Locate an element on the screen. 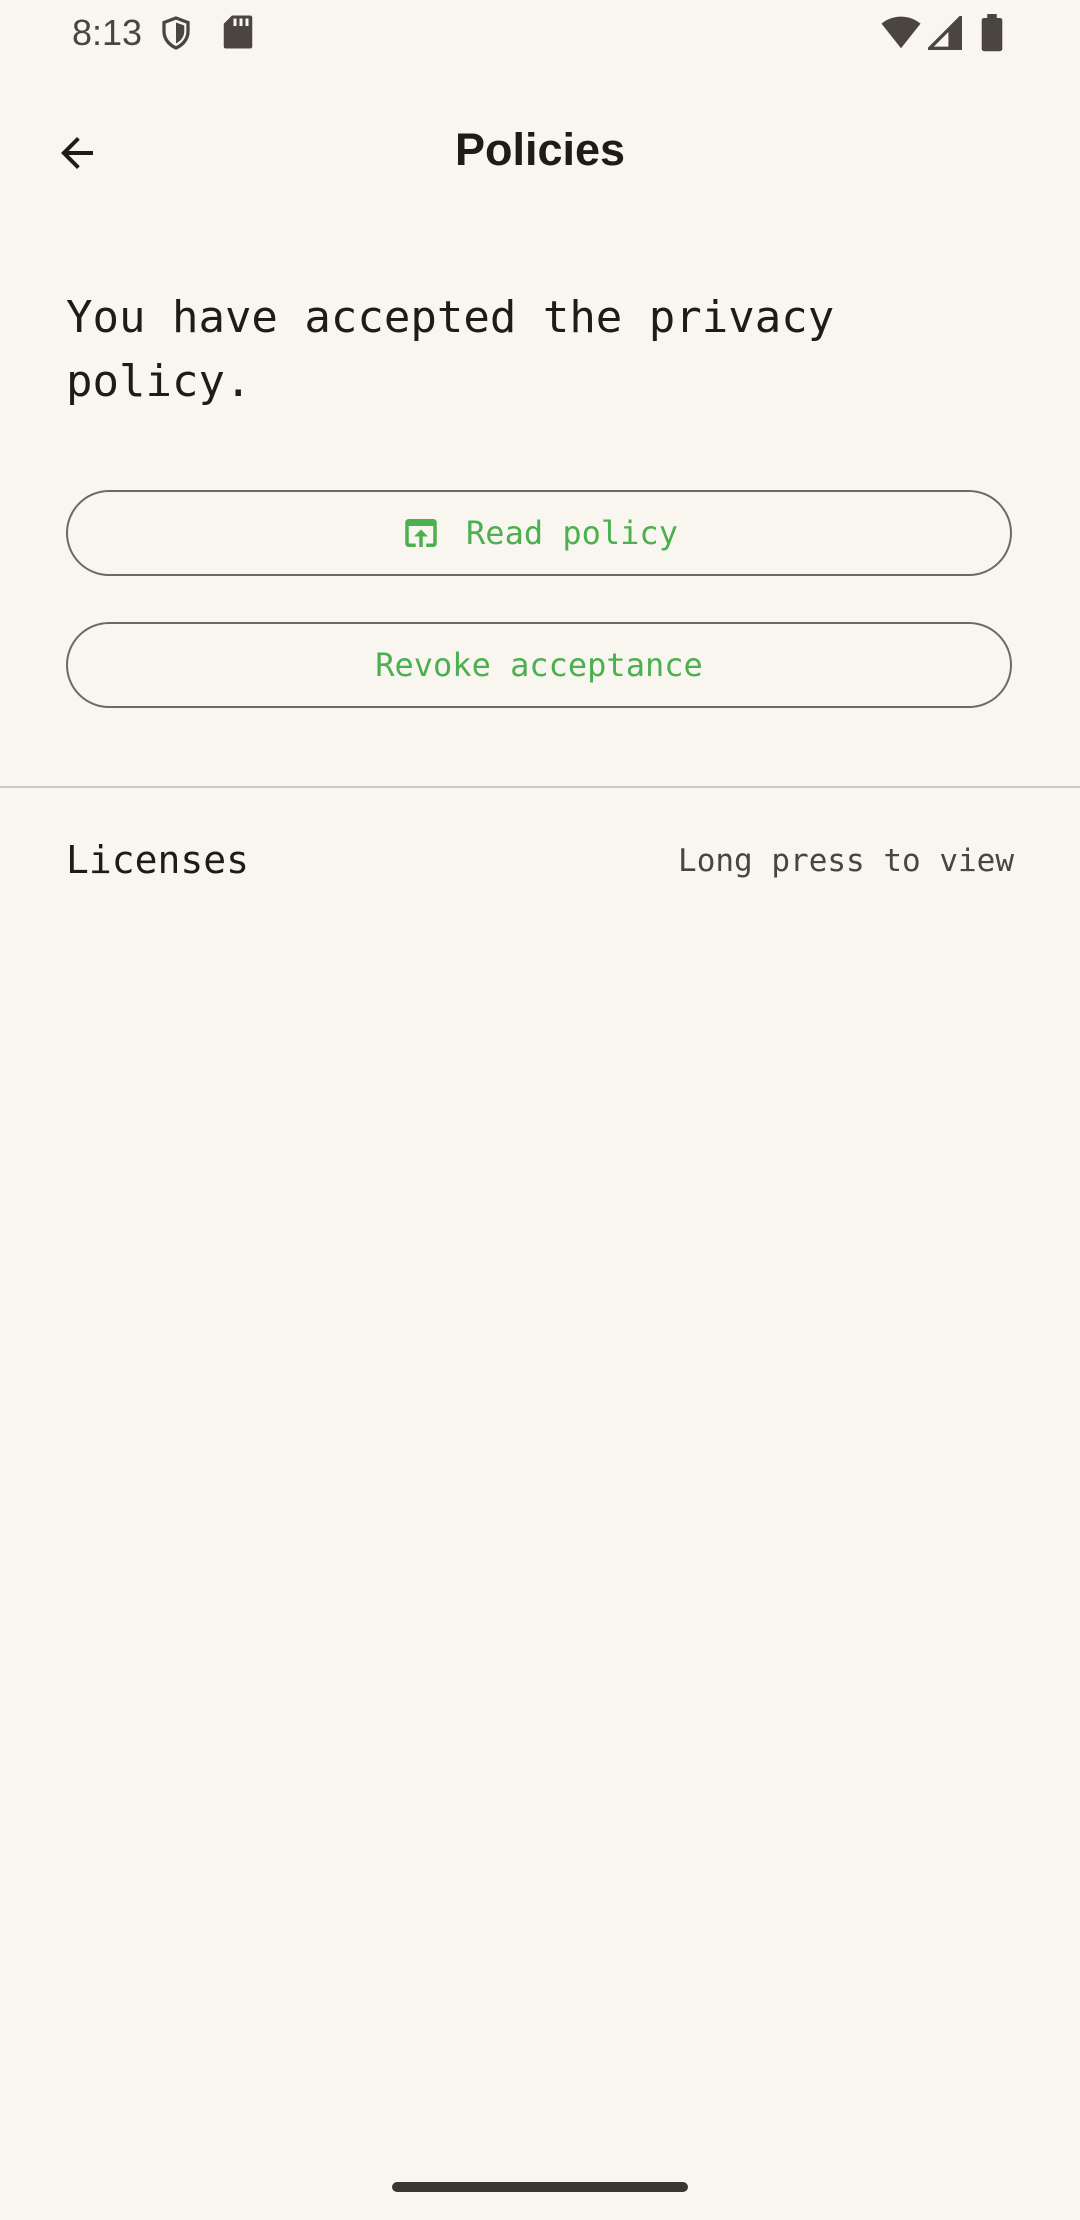  licenses-hint: Long press to view is located at coordinates (846, 861).